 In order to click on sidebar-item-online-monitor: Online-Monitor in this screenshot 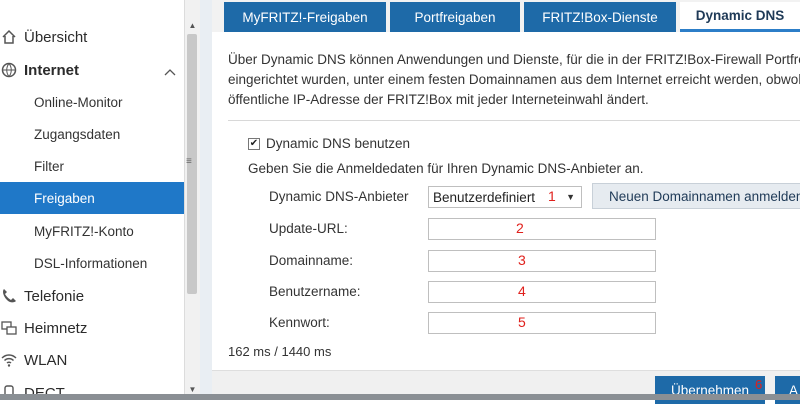, I will do `click(92, 102)`.